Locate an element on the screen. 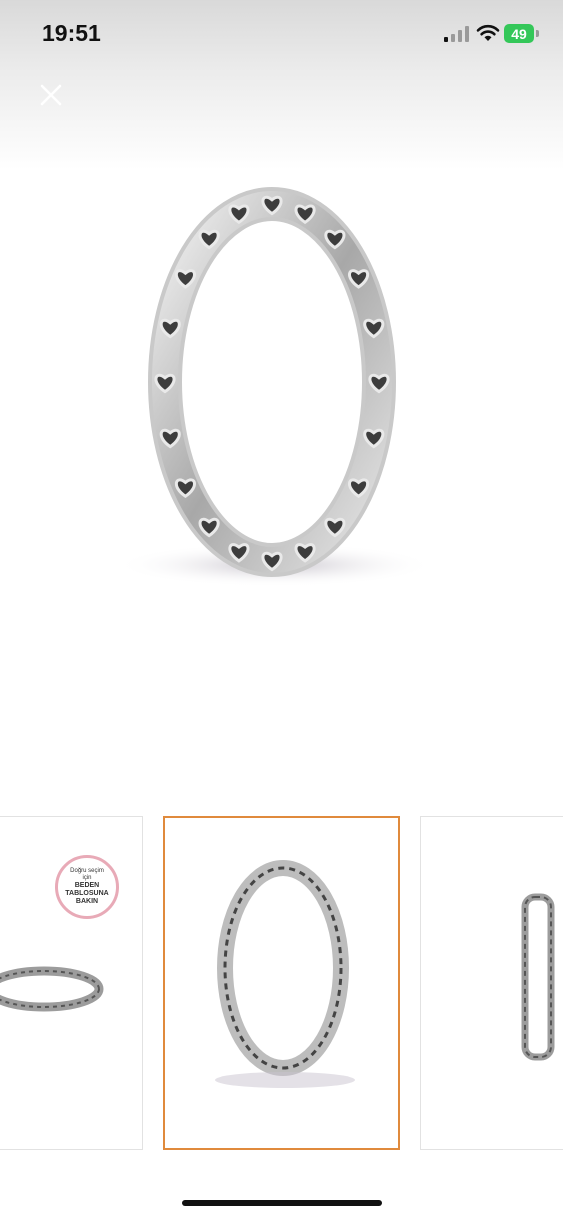 This screenshot has height=1218, width=563. badge-line-3: BEDEN is located at coordinates (87, 885).